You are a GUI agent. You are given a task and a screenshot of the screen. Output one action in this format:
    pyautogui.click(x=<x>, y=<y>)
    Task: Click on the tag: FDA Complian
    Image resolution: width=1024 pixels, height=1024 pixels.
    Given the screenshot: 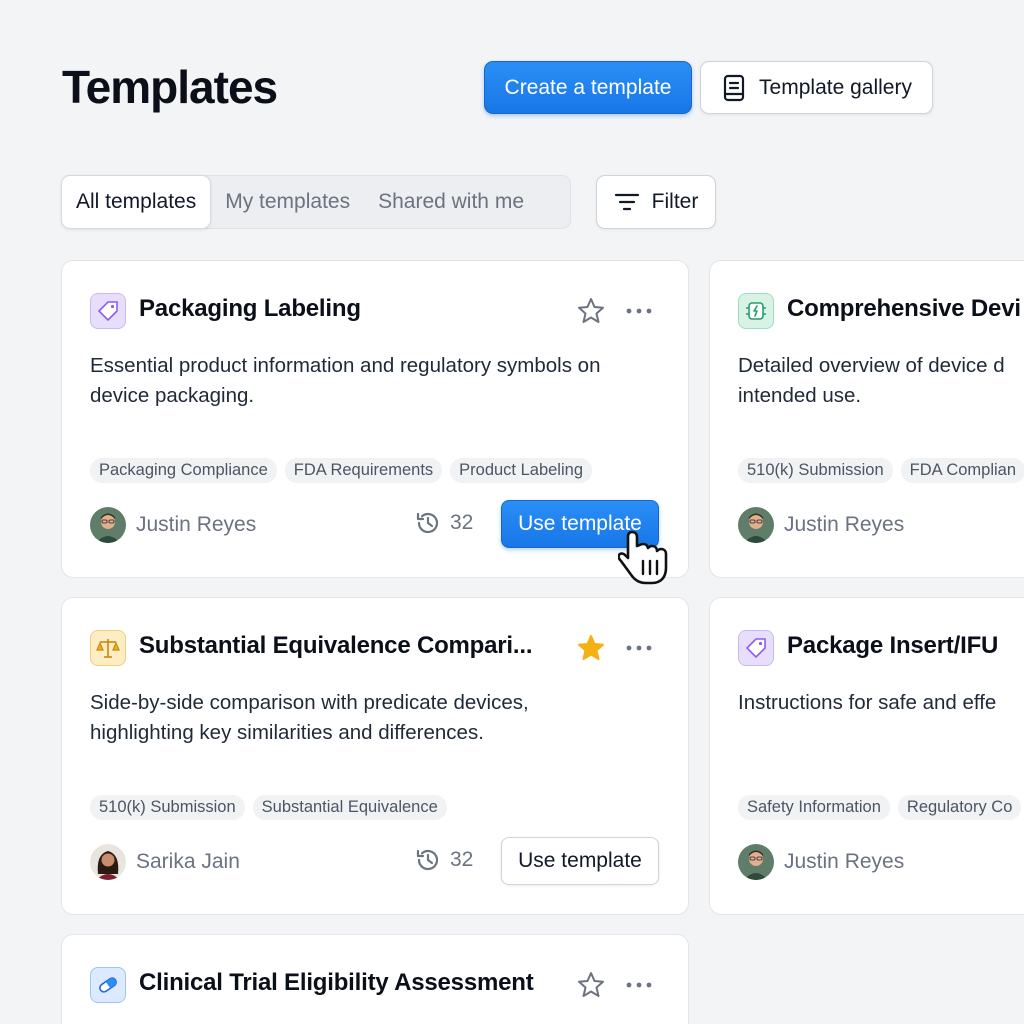 What is the action you would take?
    pyautogui.click(x=962, y=470)
    